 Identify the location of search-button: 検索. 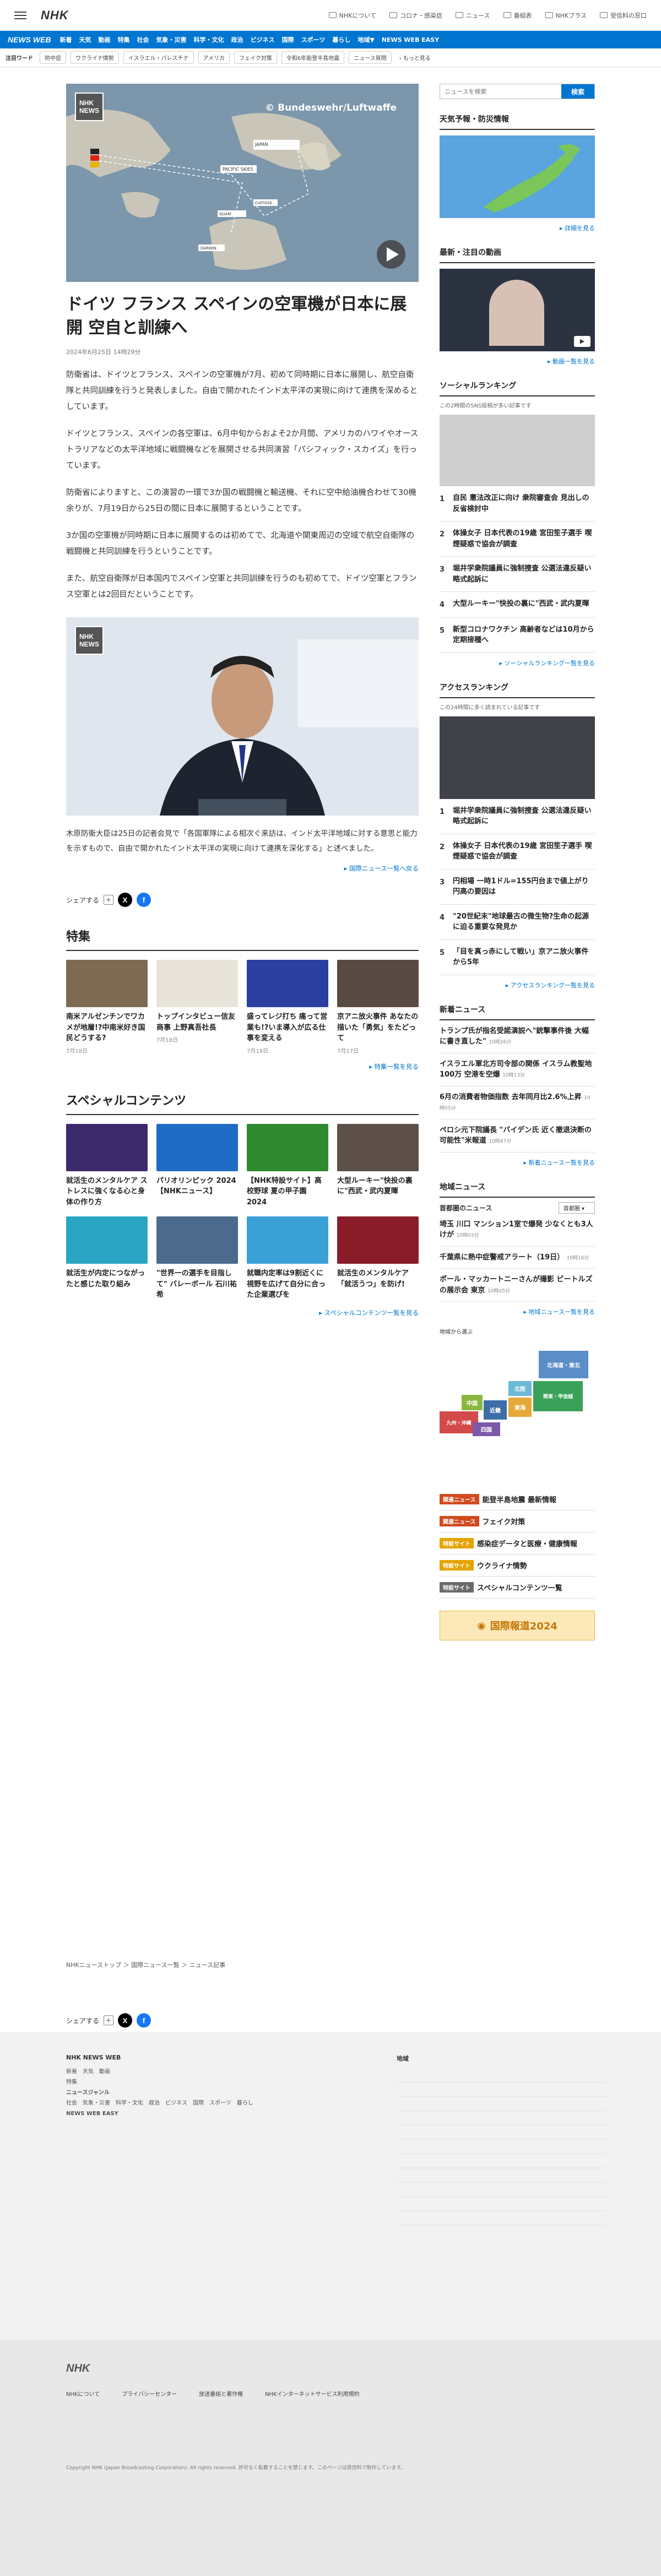
(577, 92).